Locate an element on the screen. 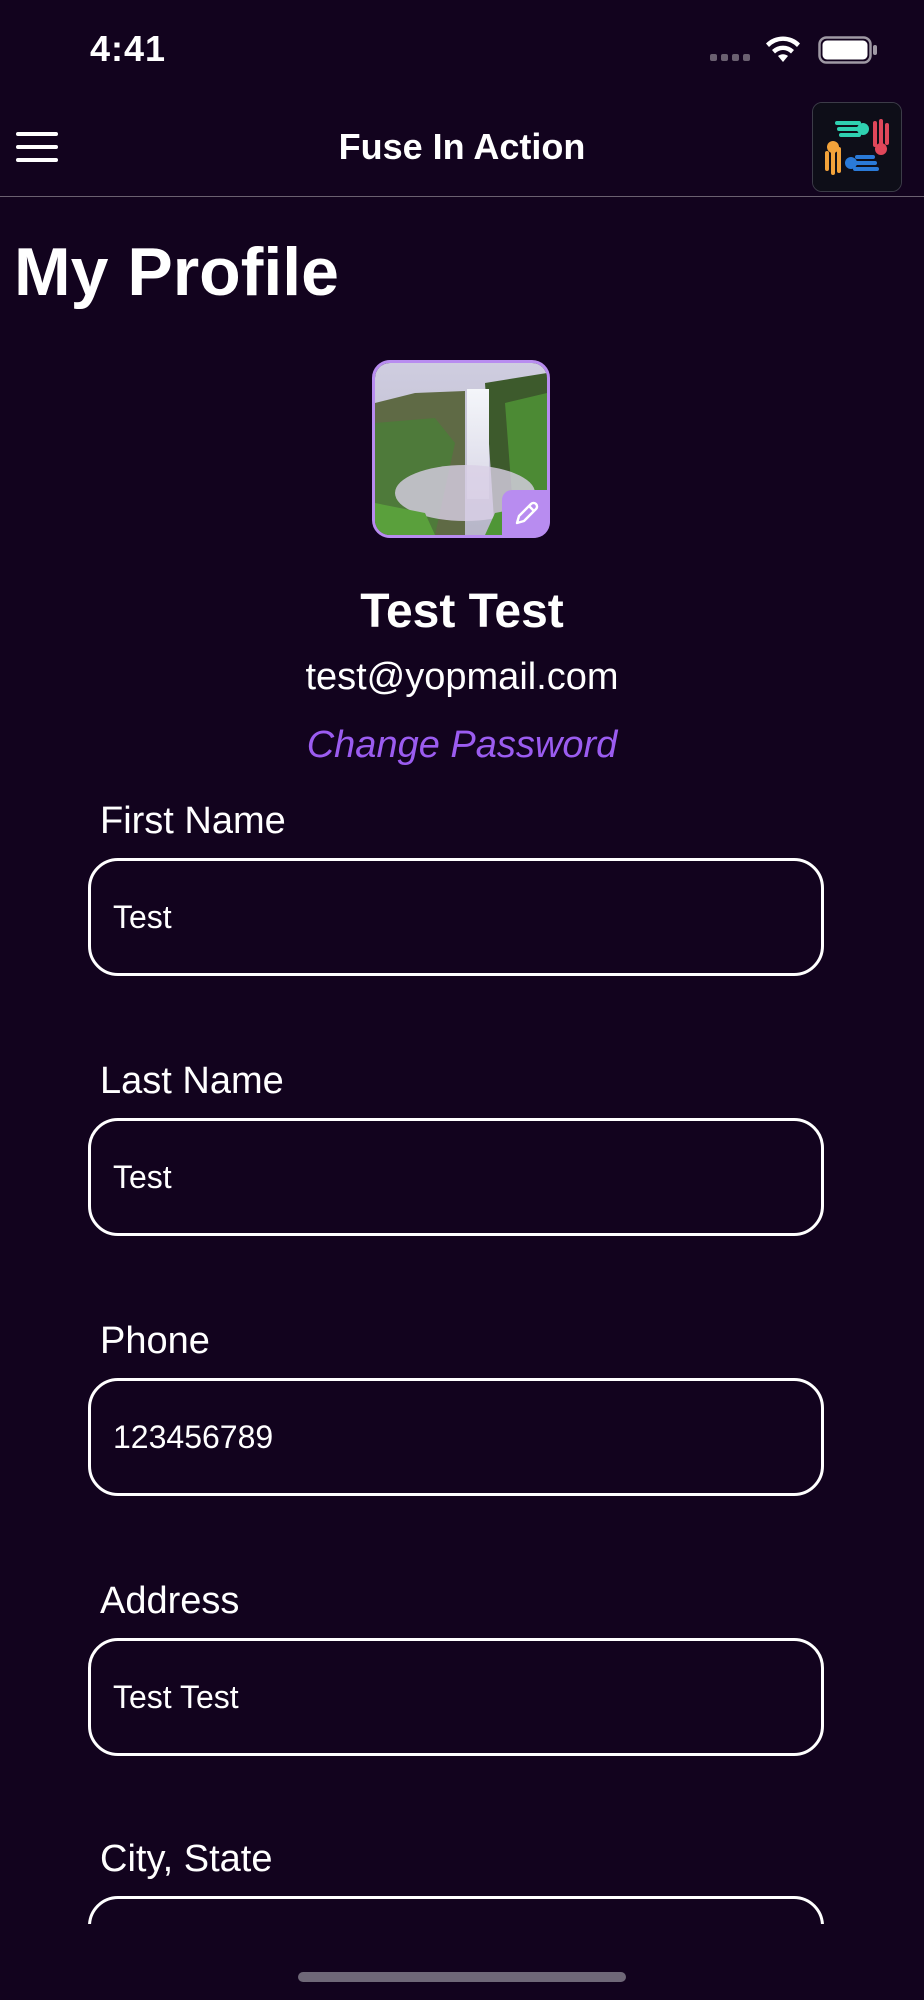 The image size is (924, 2000). app-title: Fuse In Action is located at coordinates (462, 146).